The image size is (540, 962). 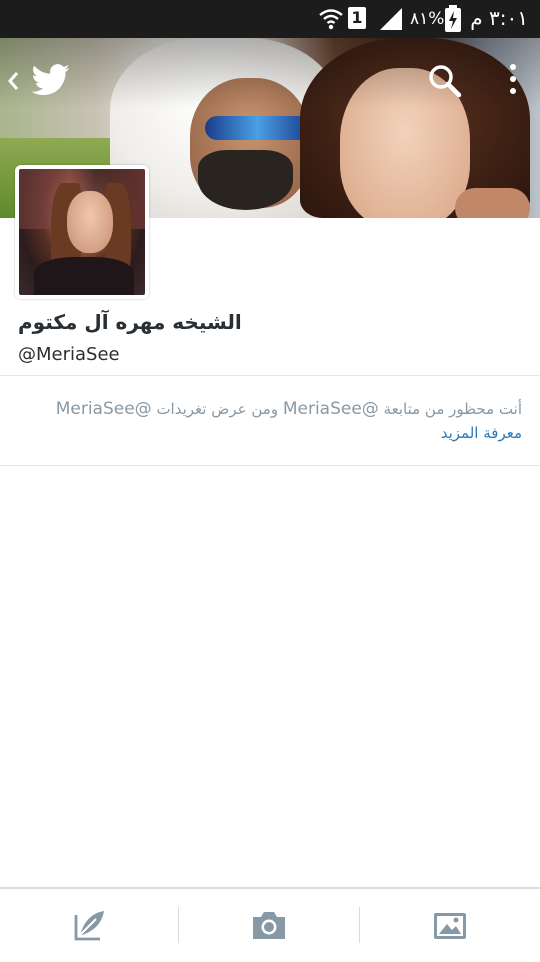 What do you see at coordinates (103, 409) in the screenshot?
I see `notice-handle-2: @MeriaSee` at bounding box center [103, 409].